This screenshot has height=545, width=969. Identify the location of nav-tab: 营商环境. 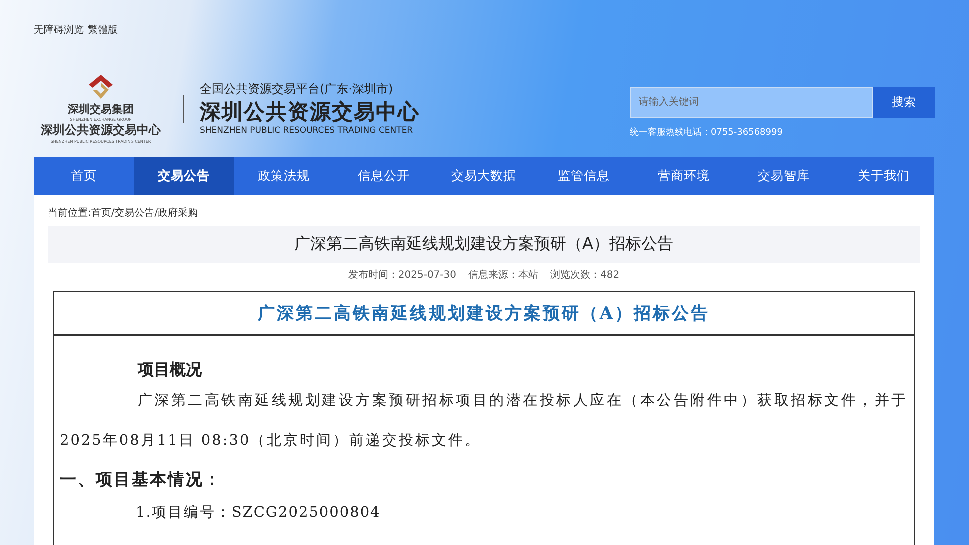
(684, 176).